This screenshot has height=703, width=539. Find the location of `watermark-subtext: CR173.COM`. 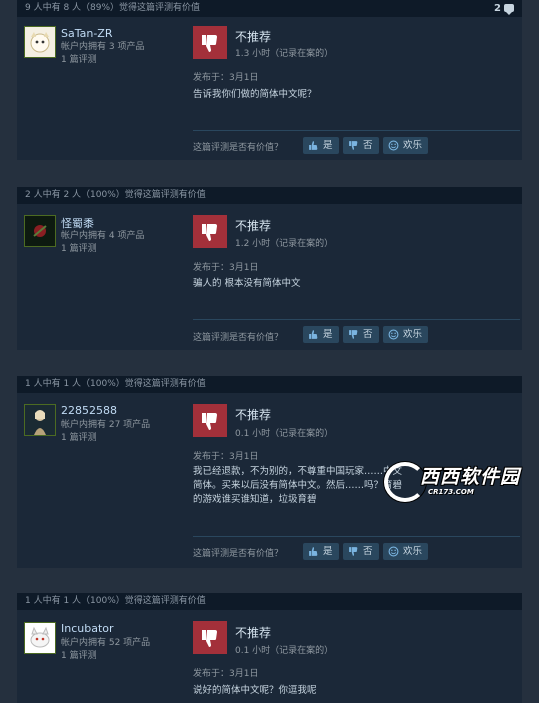

watermark-subtext: CR173.COM is located at coordinates (451, 492).